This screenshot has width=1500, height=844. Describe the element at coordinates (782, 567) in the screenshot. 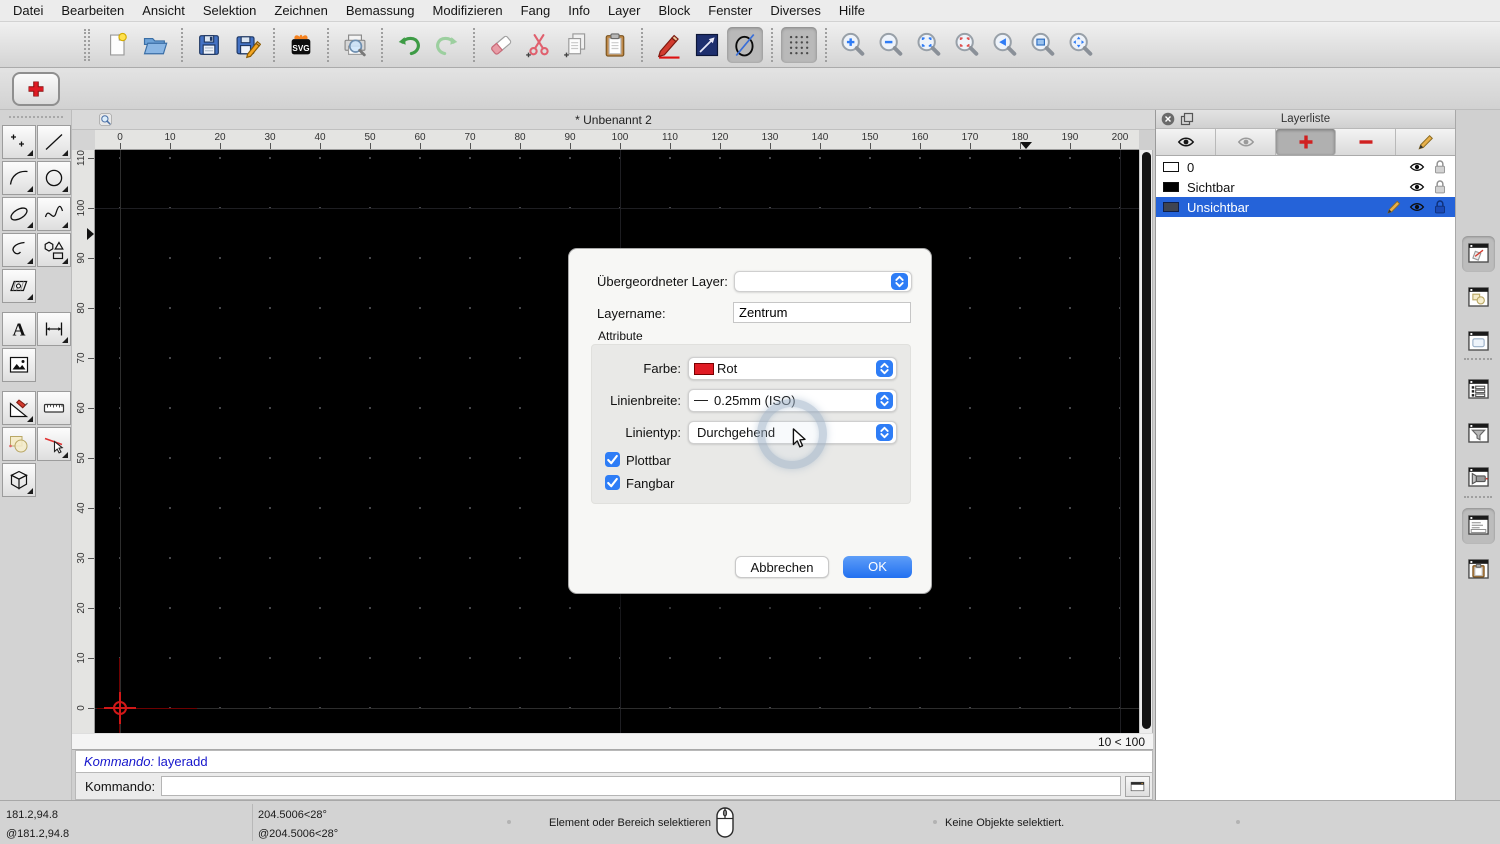

I see `cancel-button: Abbrechen` at that location.